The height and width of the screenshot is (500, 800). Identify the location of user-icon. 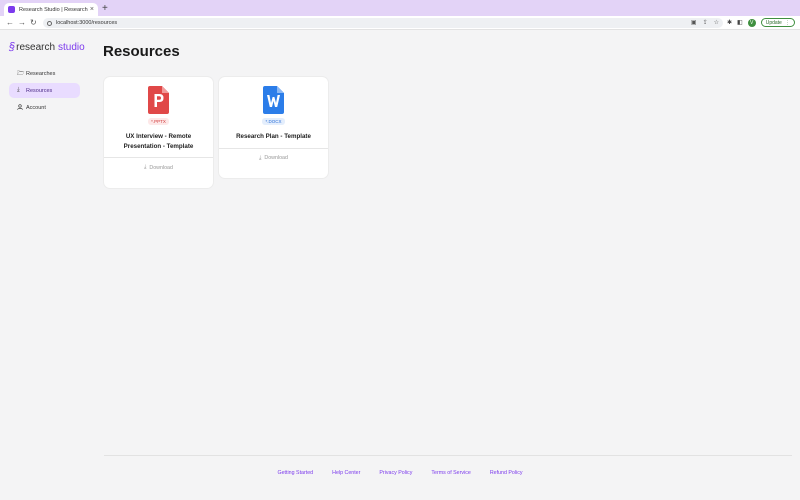
(21, 107).